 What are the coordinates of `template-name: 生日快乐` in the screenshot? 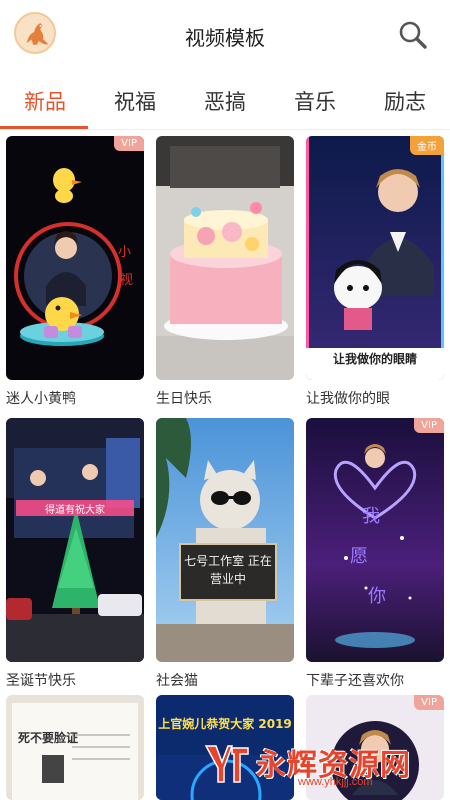 It's located at (184, 399).